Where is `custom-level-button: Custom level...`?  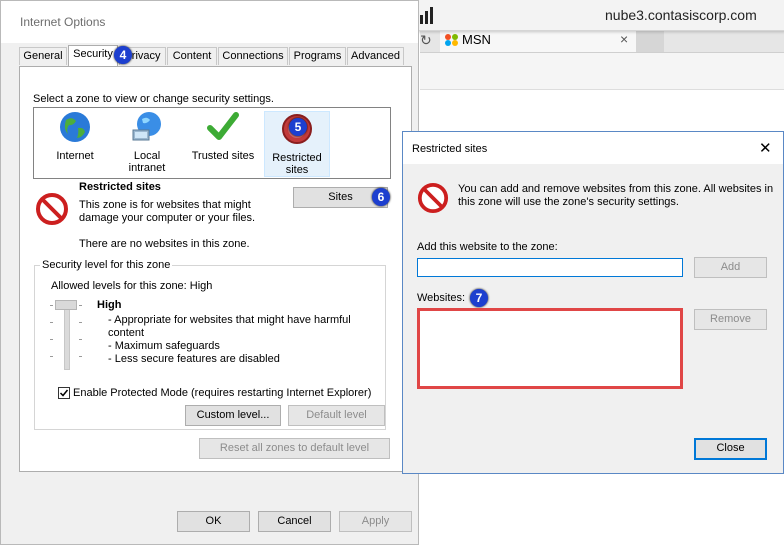
custom-level-button: Custom level... is located at coordinates (233, 415).